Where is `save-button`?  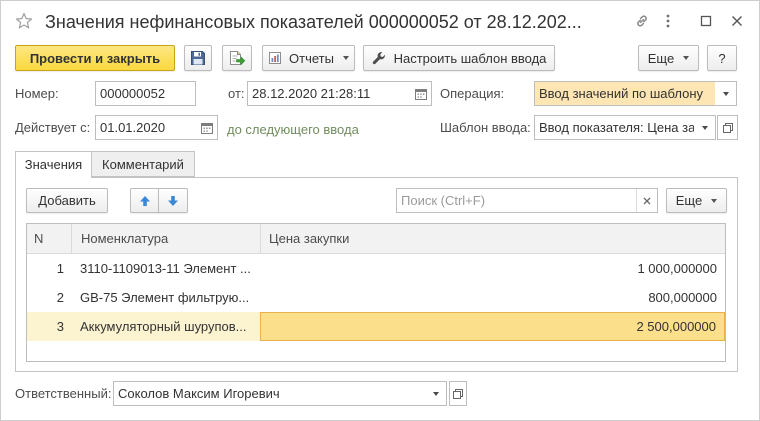
save-button is located at coordinates (198, 58).